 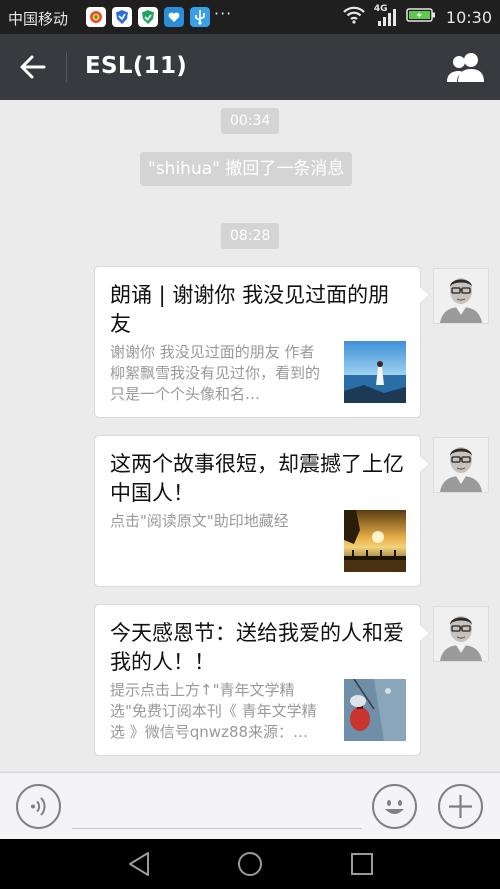 I want to click on notification-icons, so click(x=148, y=17).